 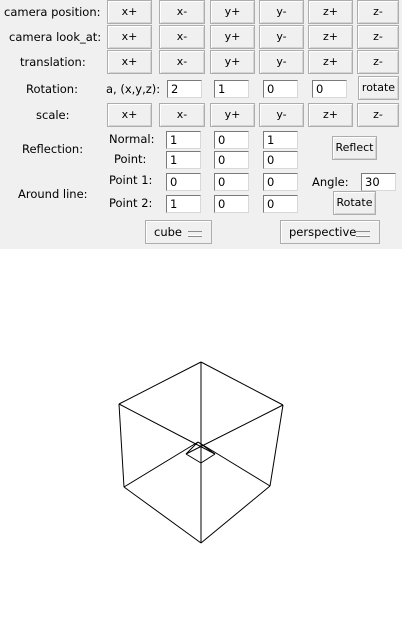 What do you see at coordinates (232, 37) in the screenshot?
I see `camera-look-at-y-plus-button: y+` at bounding box center [232, 37].